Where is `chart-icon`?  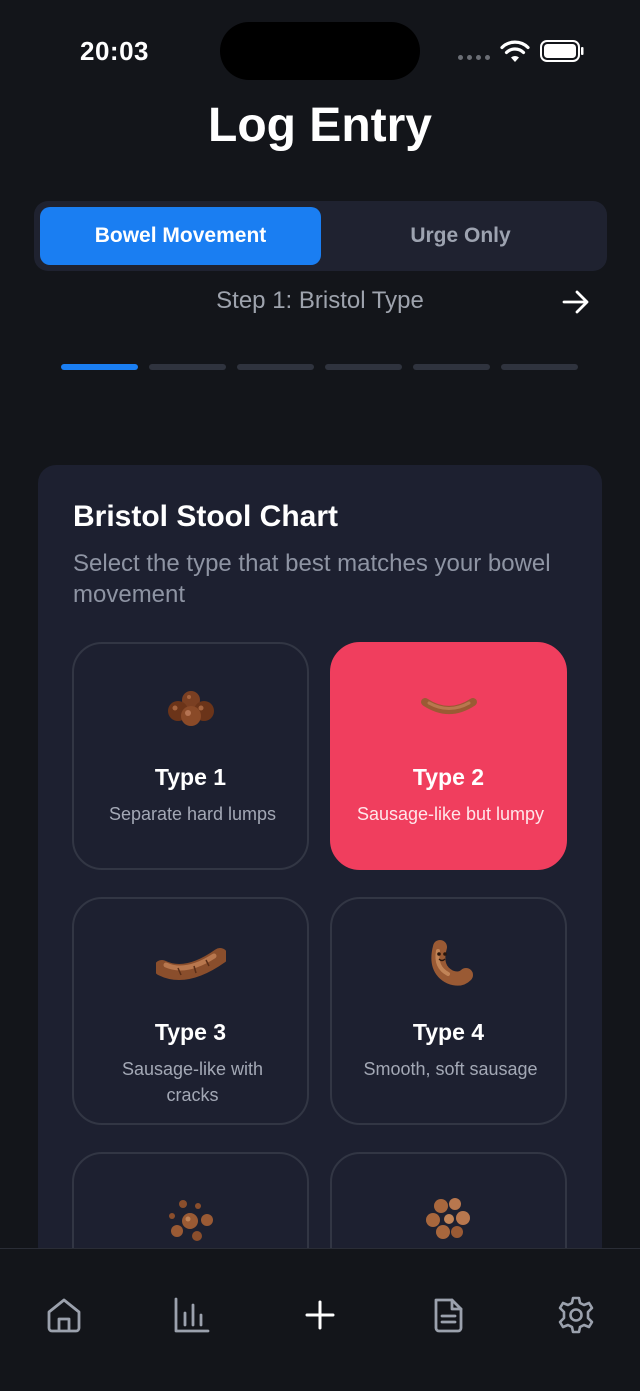 chart-icon is located at coordinates (192, 1315).